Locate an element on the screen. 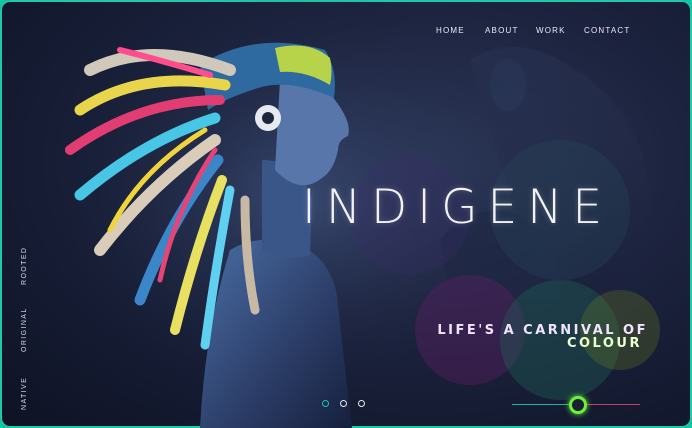 The image size is (692, 428). nav-about-link: ABOUT is located at coordinates (502, 30).